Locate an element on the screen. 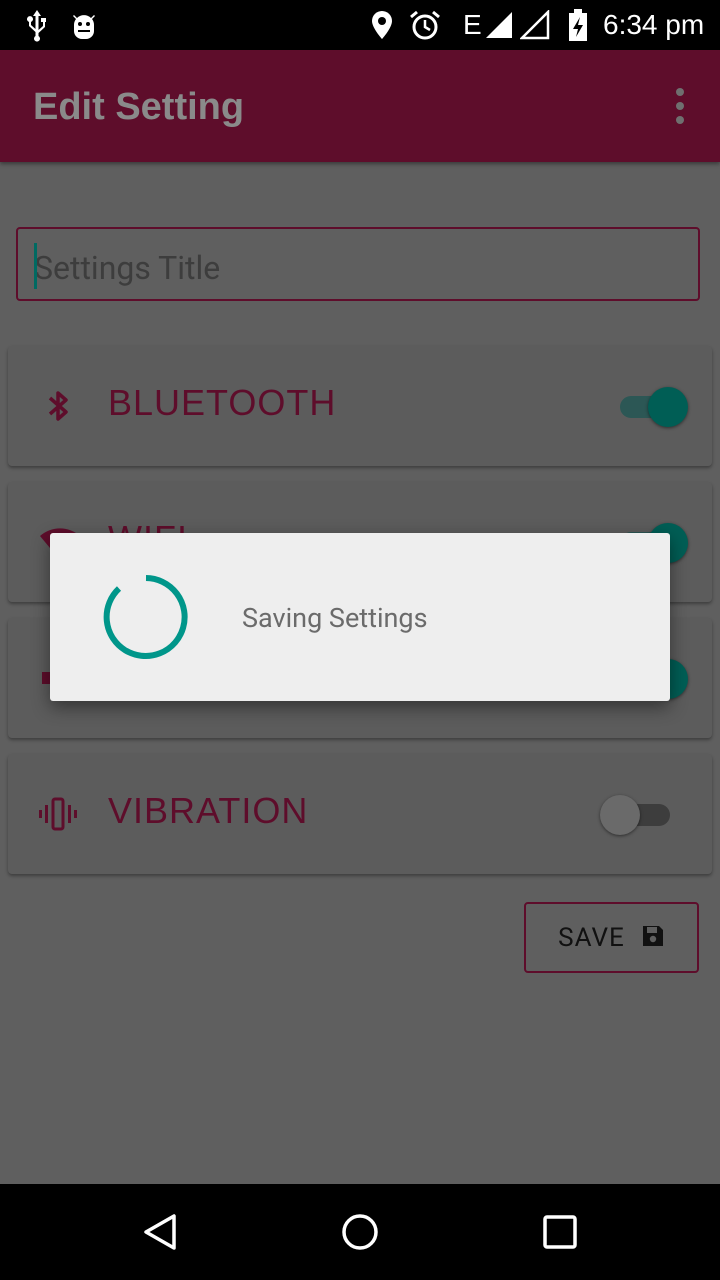 The width and height of the screenshot is (720, 1280). dialog-message: Saving Settings is located at coordinates (335, 618).